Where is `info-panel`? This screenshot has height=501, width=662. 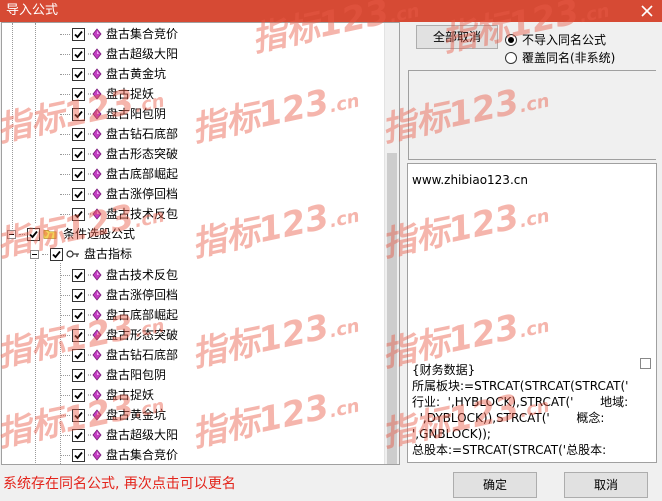 info-panel is located at coordinates (532, 115).